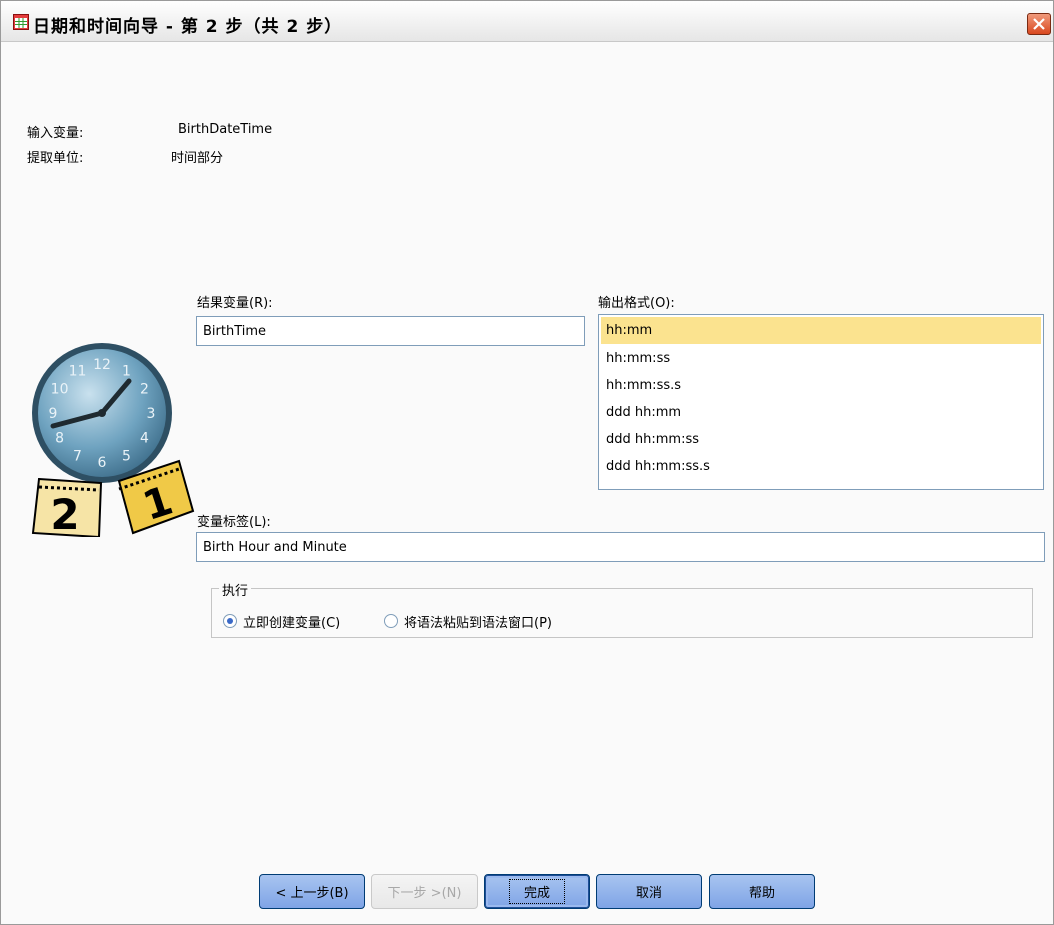  Describe the element at coordinates (649, 891) in the screenshot. I see `cancel-button: 取消` at that location.